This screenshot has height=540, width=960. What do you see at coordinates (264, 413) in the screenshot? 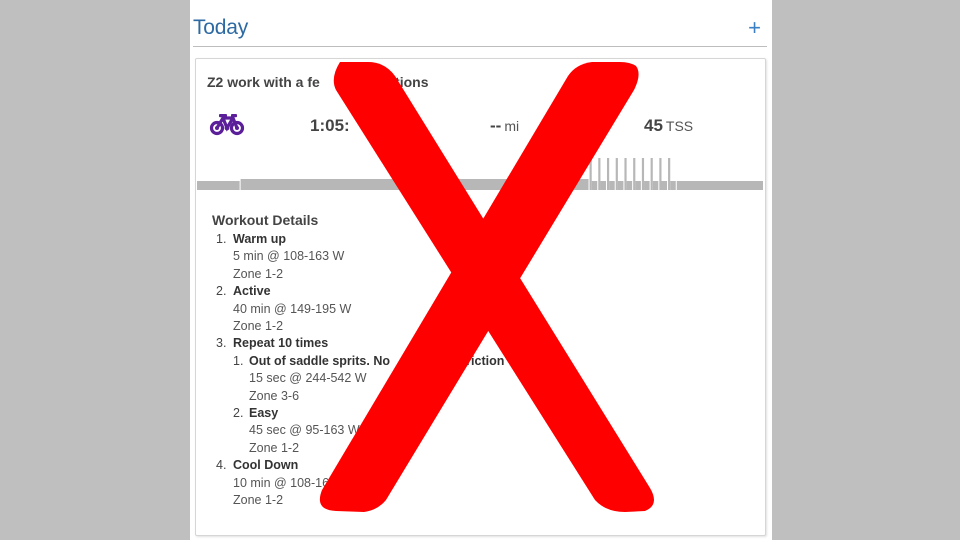
I see `substep-name: Easy` at bounding box center [264, 413].